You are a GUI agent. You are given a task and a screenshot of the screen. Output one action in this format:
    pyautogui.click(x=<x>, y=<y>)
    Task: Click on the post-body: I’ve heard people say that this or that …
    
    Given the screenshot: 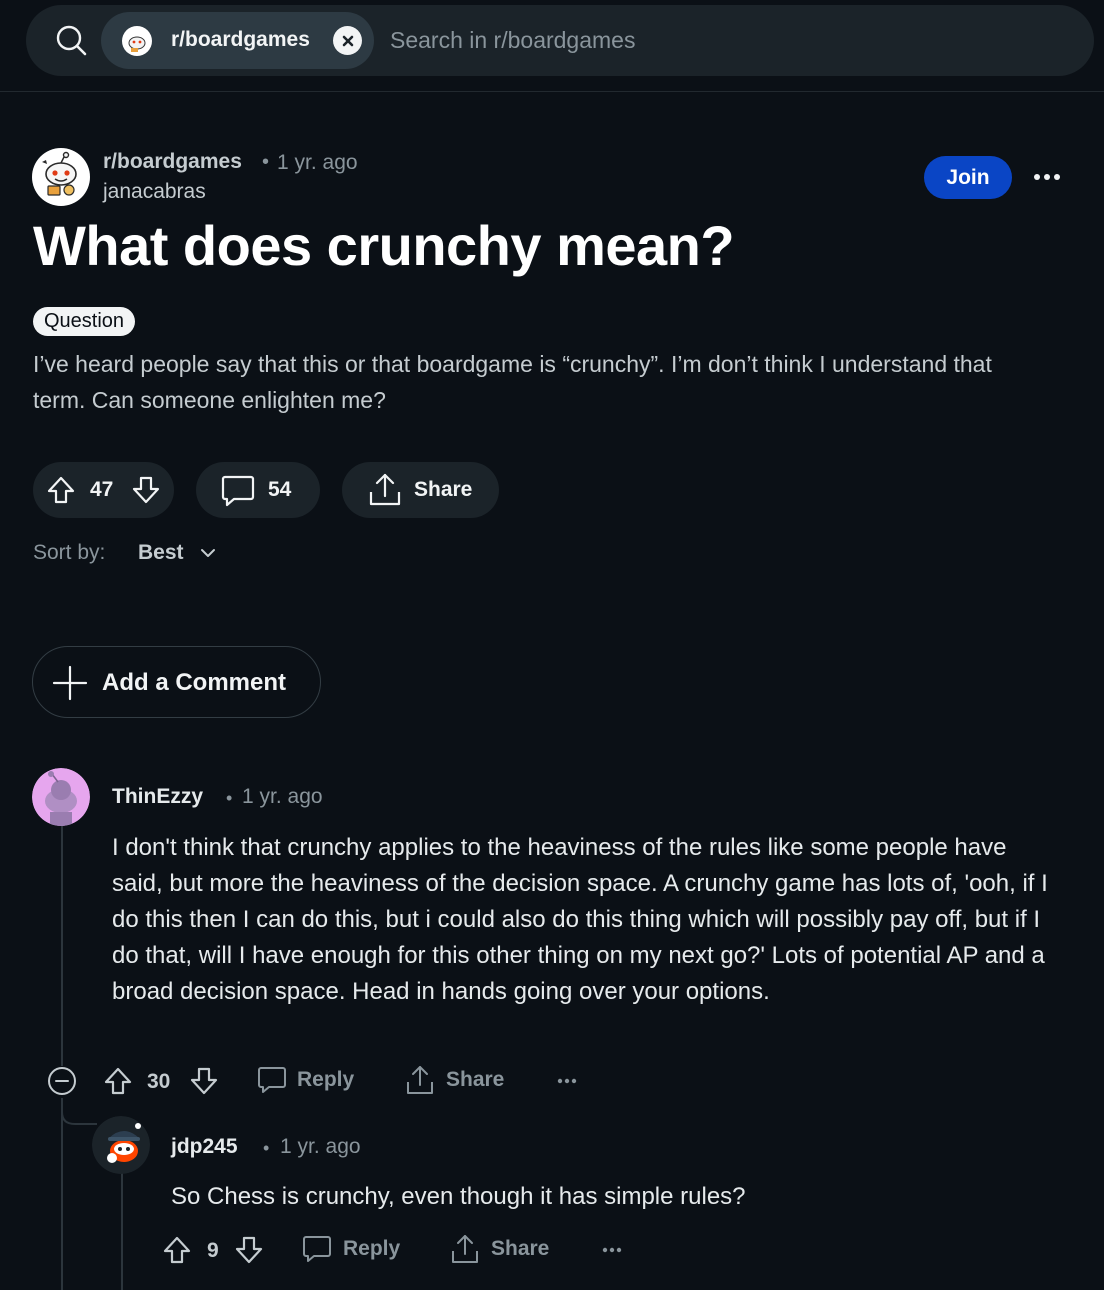 What is the action you would take?
    pyautogui.click(x=512, y=382)
    